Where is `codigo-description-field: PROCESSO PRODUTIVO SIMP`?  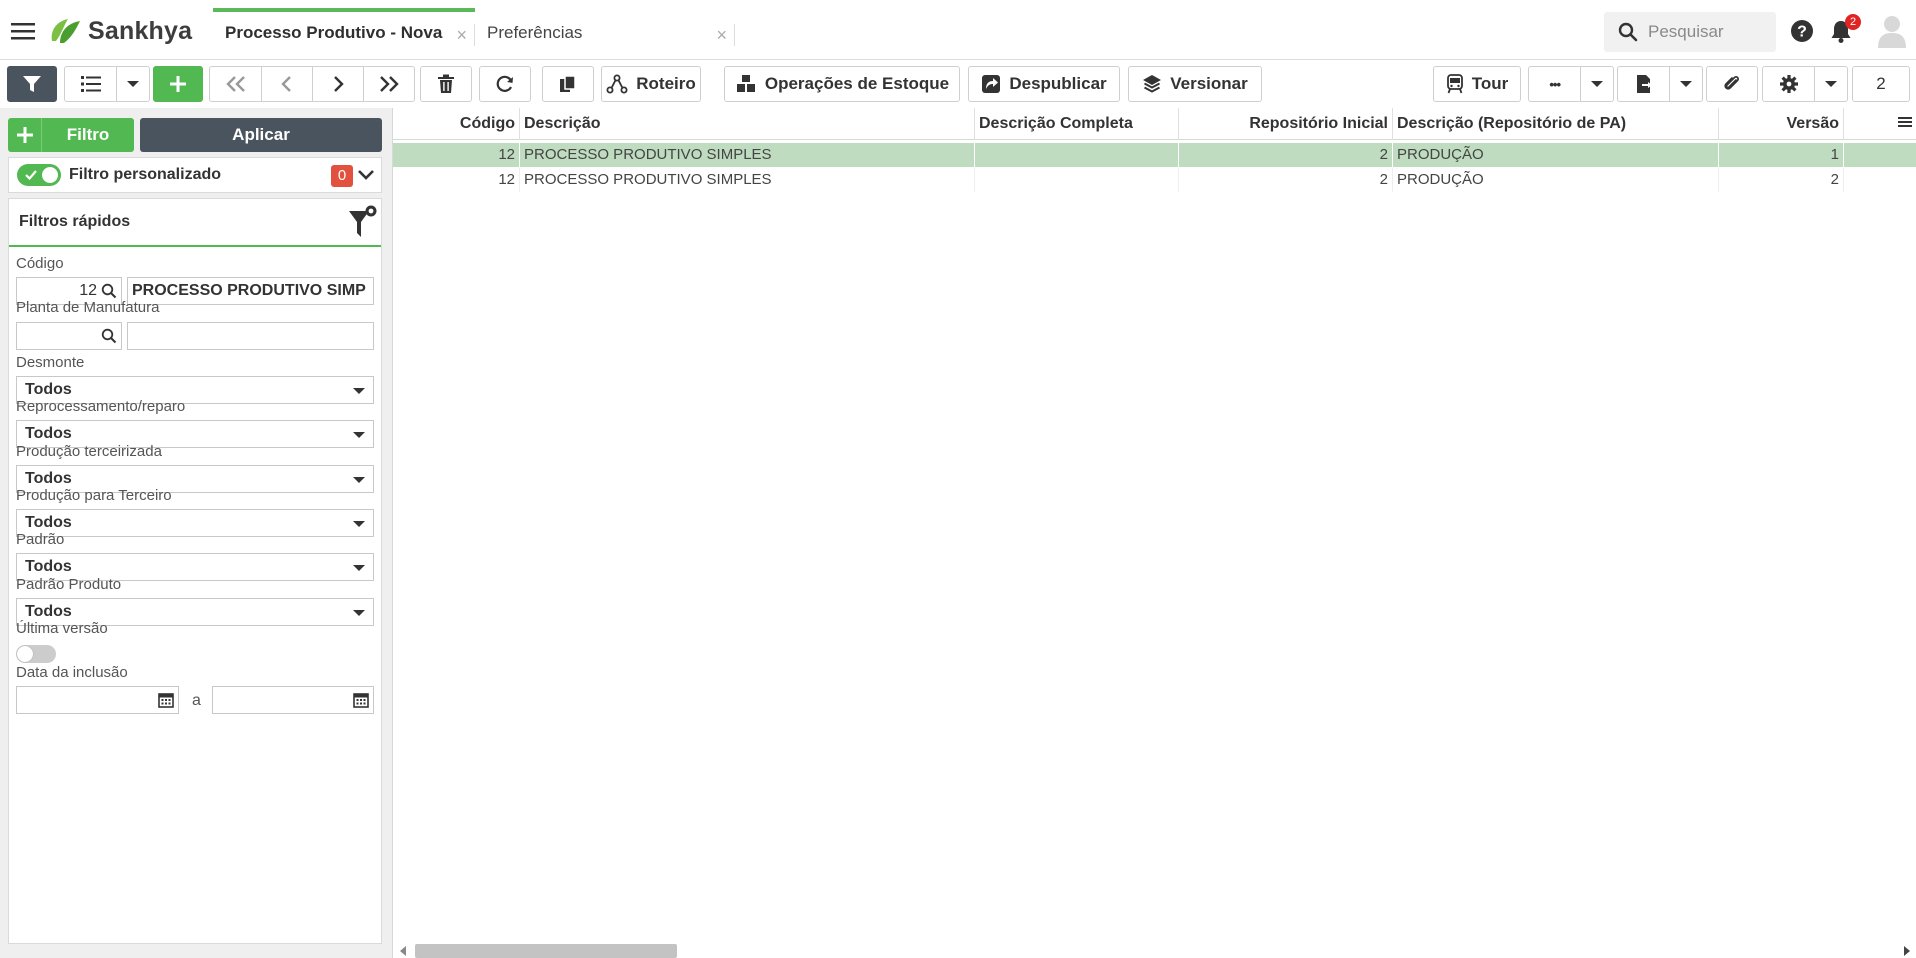 codigo-description-field: PROCESSO PRODUTIVO SIMP is located at coordinates (250, 291).